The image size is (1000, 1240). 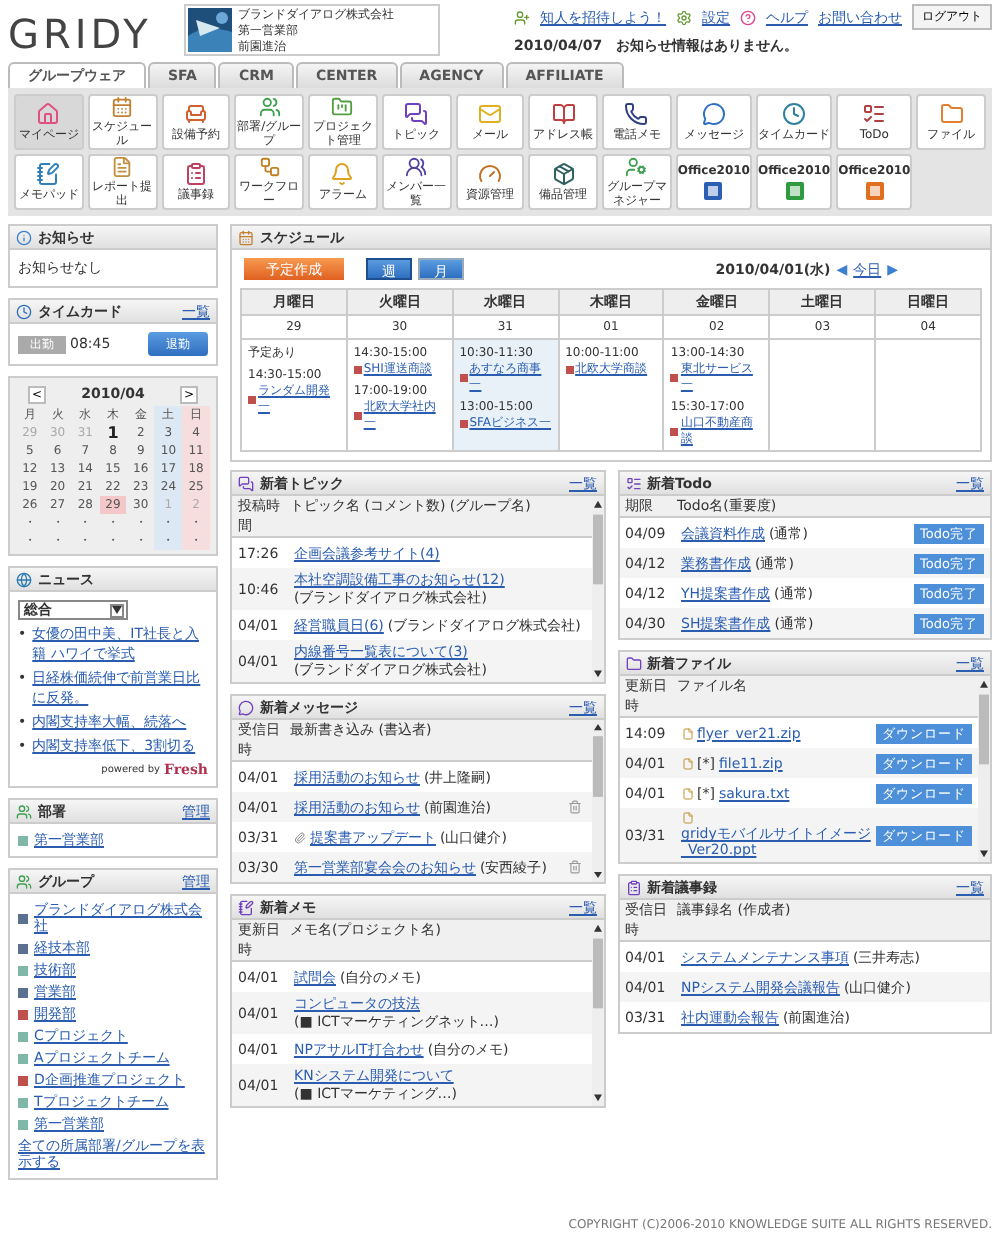 I want to click on info-icon, so click(x=24, y=237).